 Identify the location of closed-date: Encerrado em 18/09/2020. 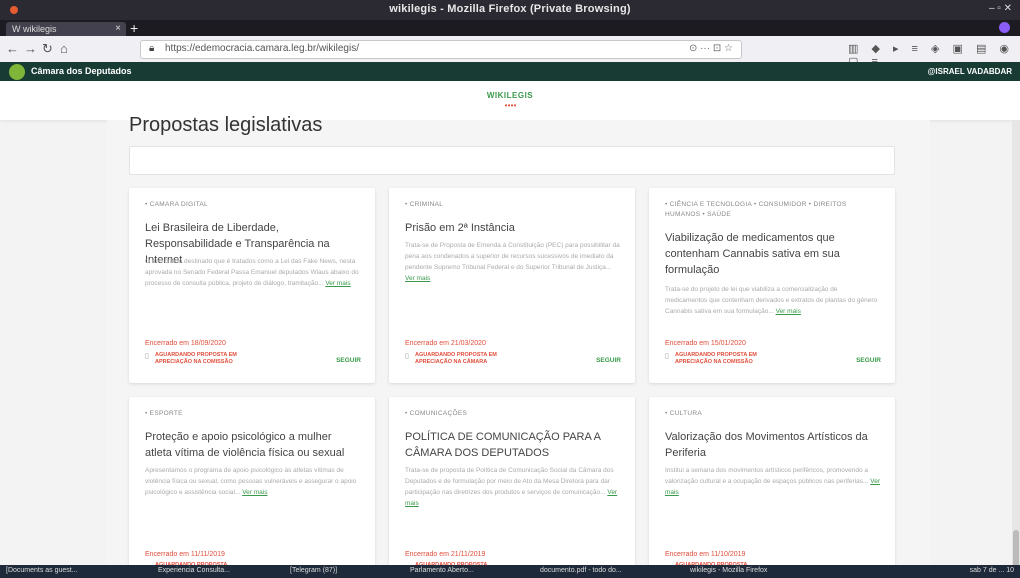
(185, 343).